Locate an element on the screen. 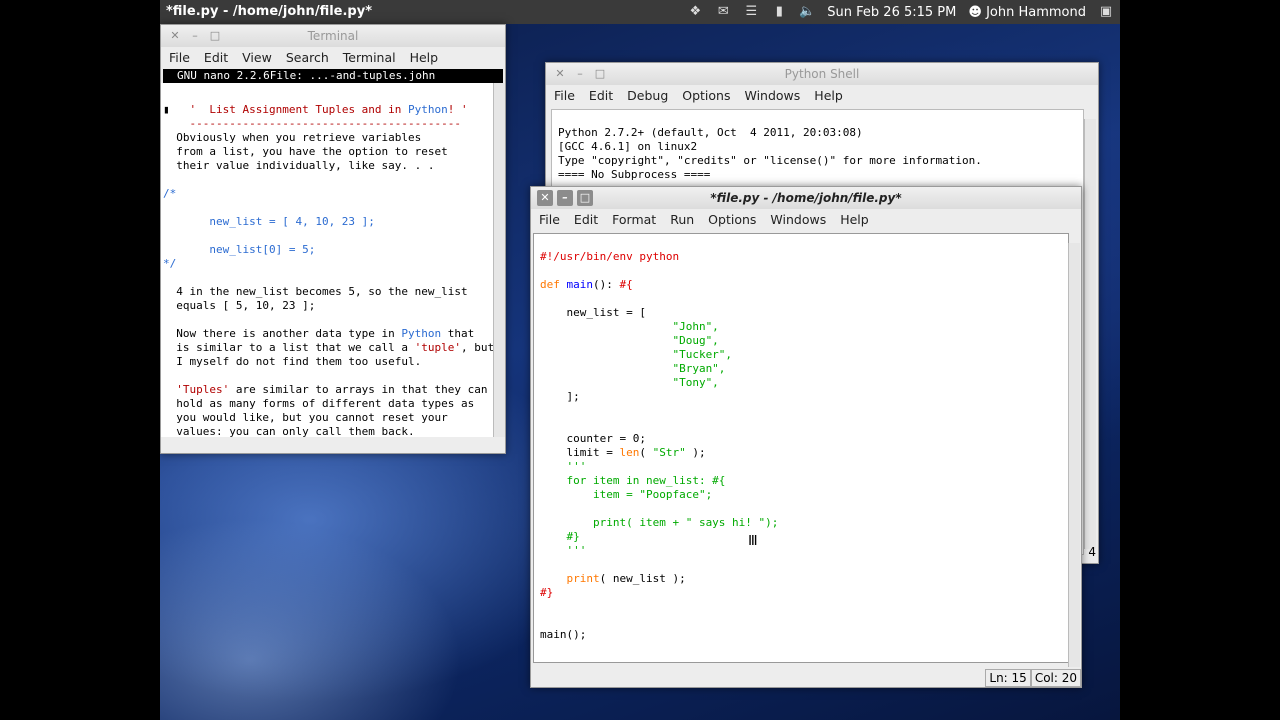  editor-statusbar: Ln: 15 Col: 20 is located at coordinates (1033, 678).